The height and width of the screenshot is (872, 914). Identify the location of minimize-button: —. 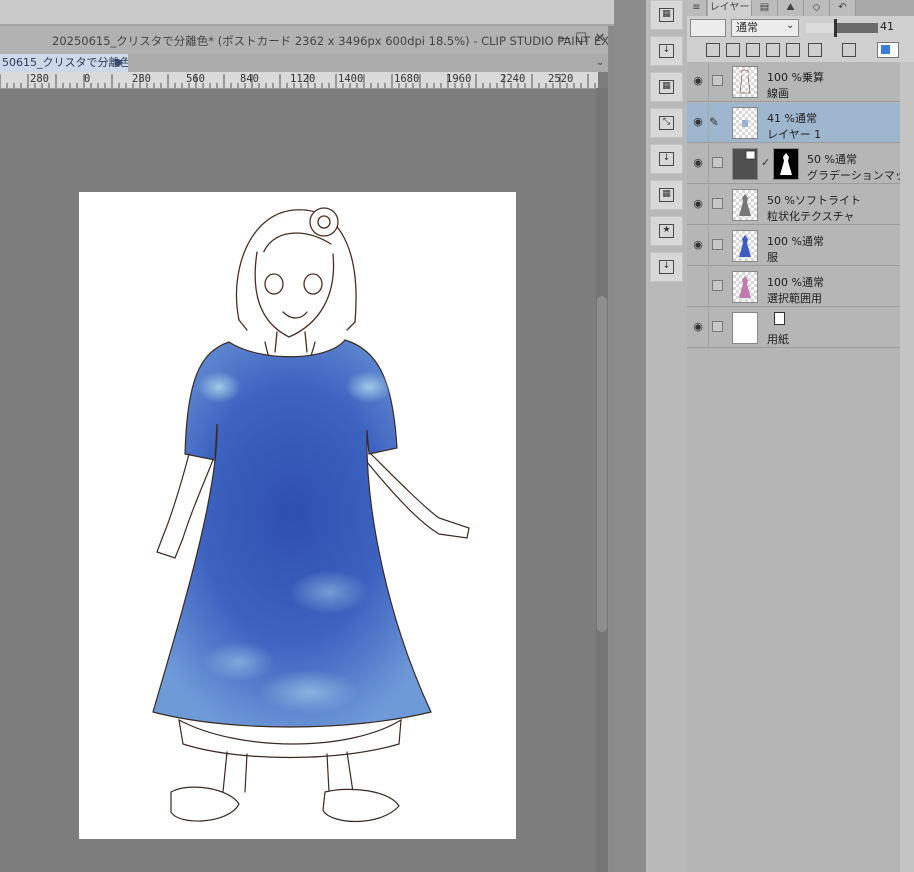
(564, 39).